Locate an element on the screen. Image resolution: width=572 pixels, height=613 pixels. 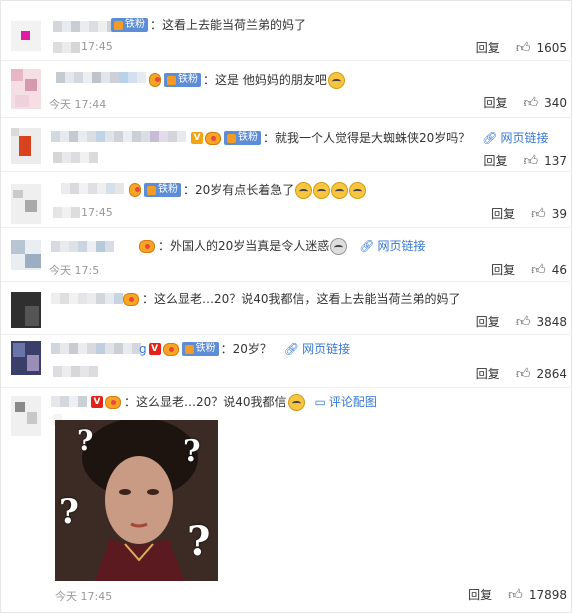
username-tail: g is located at coordinates (143, 349).